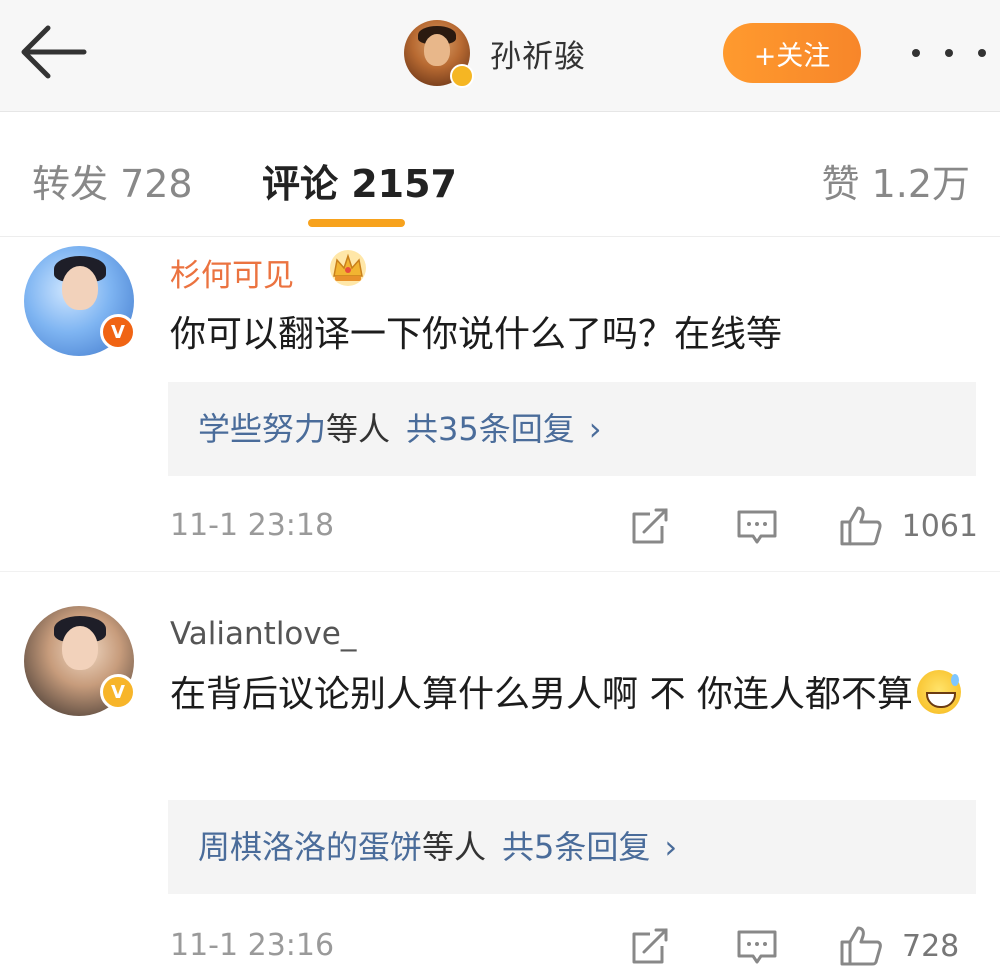  What do you see at coordinates (252, 525) in the screenshot?
I see `comment-timestamp: 11-1 23:18` at bounding box center [252, 525].